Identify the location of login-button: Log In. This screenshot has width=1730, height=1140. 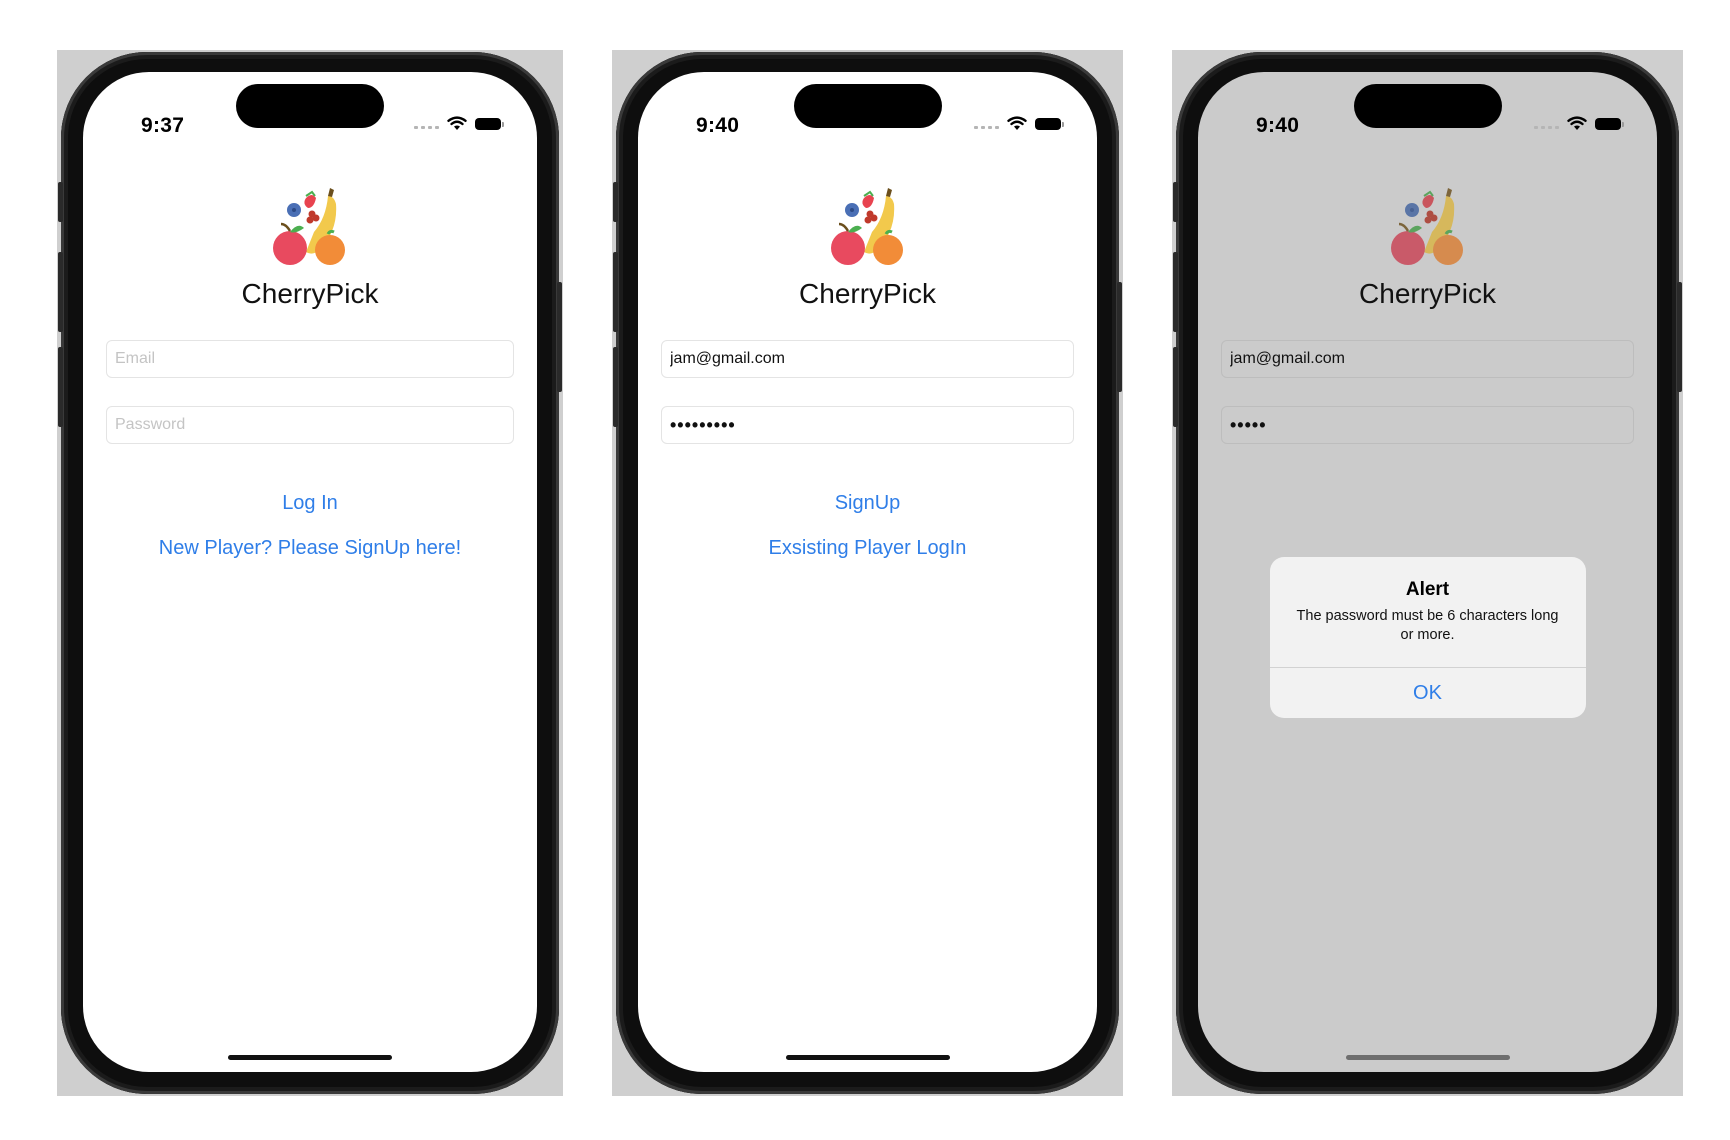
(310, 503).